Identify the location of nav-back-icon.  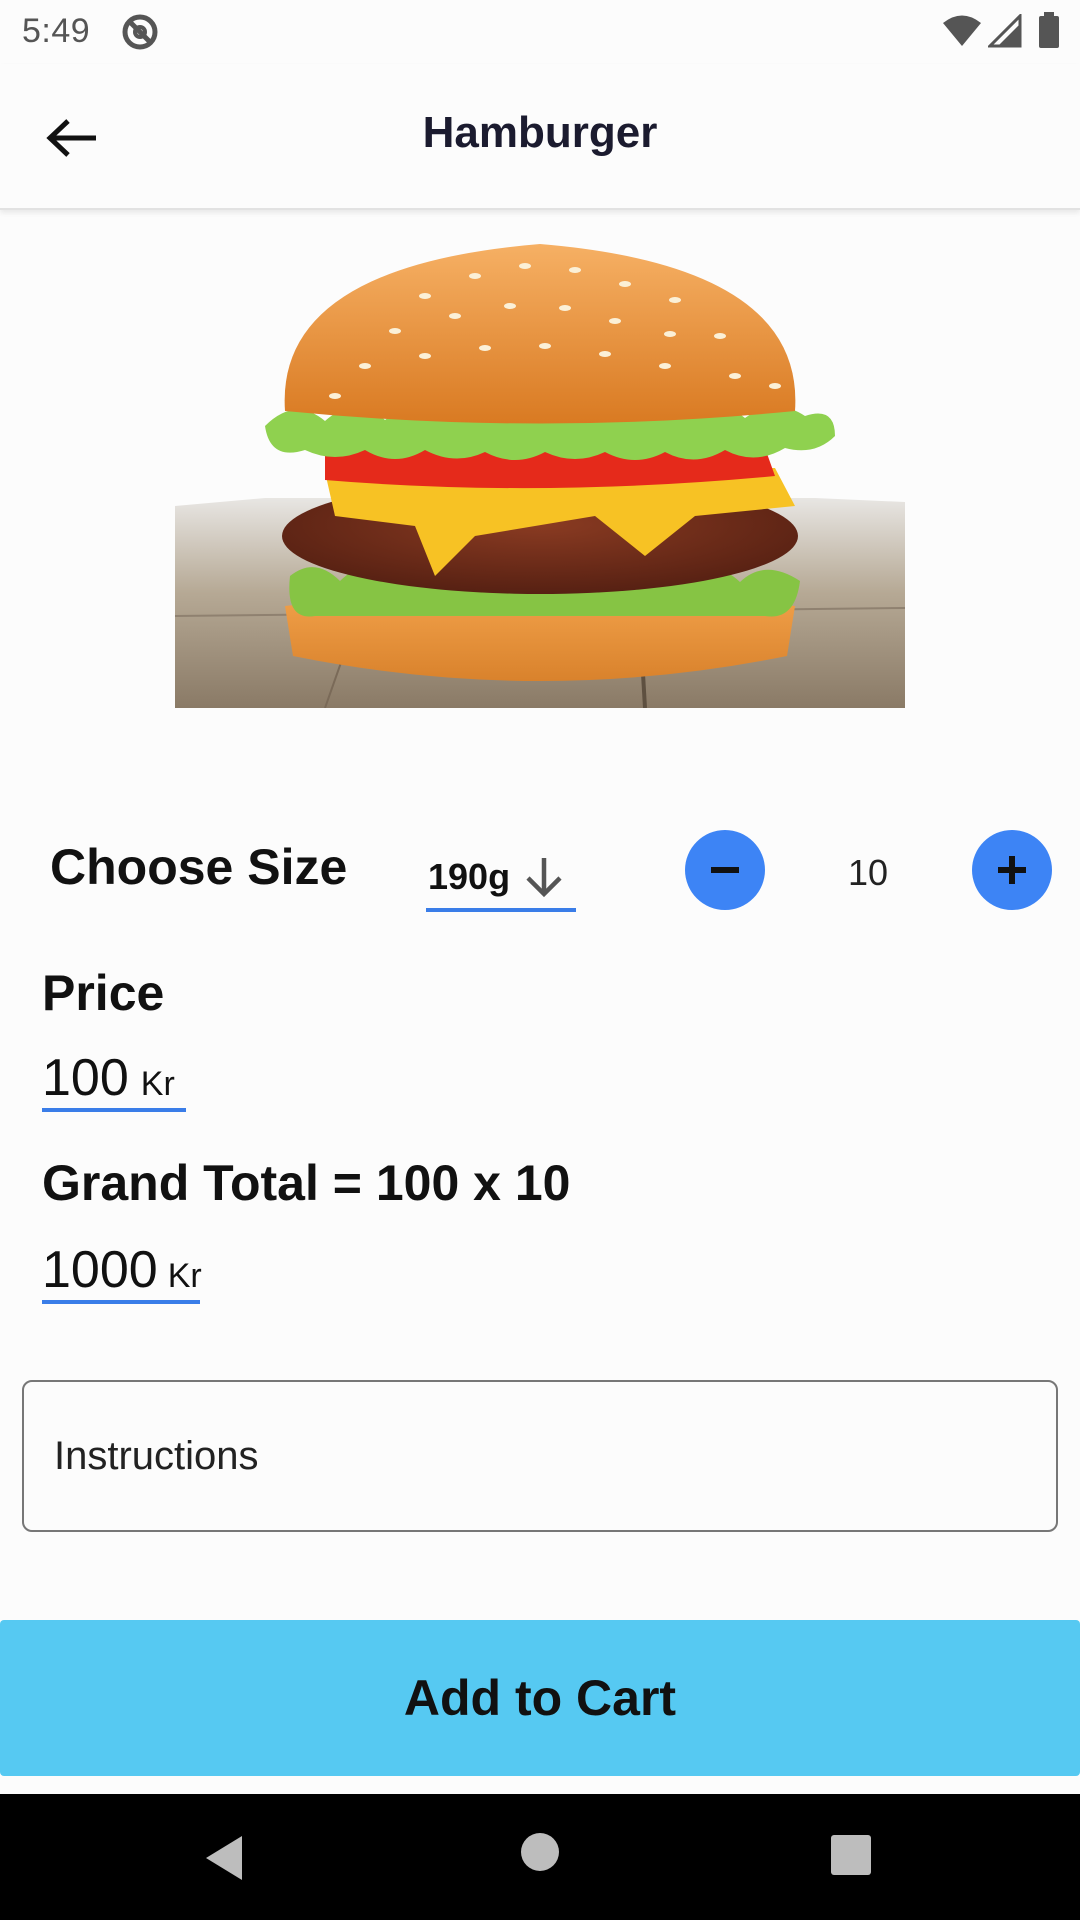
(224, 1858).